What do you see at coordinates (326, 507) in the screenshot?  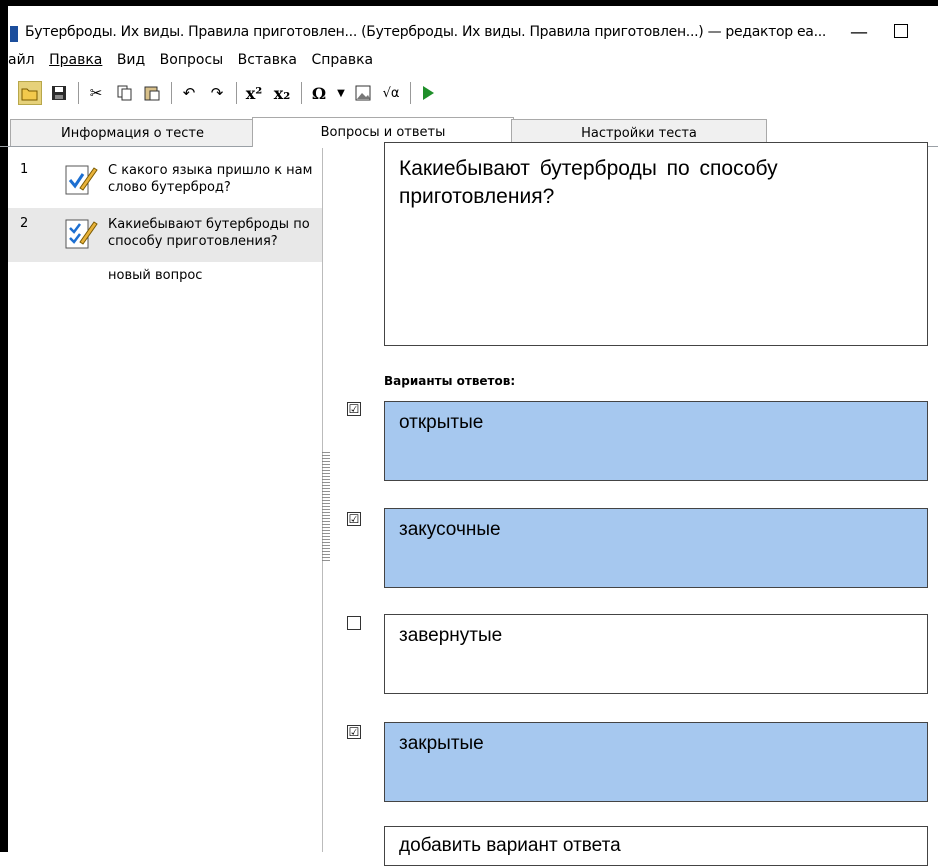 I see `panel-splitter` at bounding box center [326, 507].